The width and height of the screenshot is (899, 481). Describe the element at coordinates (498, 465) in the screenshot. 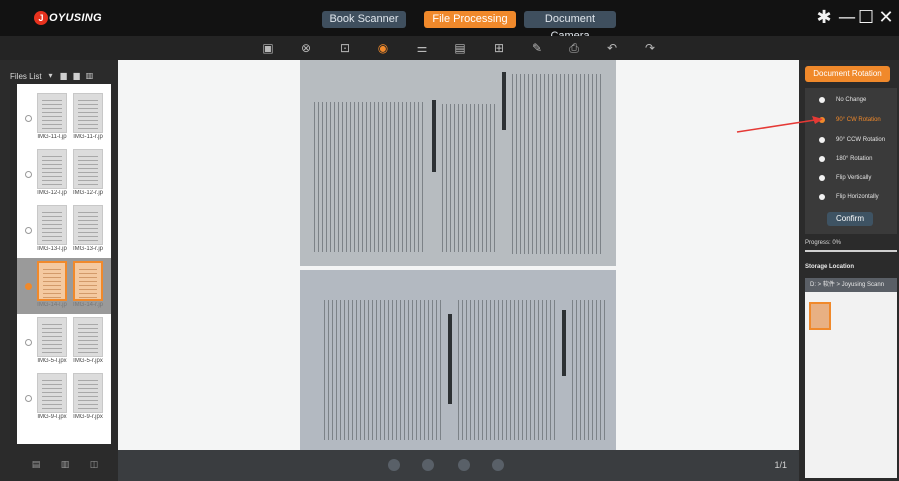

I see `delete-page-icon` at that location.